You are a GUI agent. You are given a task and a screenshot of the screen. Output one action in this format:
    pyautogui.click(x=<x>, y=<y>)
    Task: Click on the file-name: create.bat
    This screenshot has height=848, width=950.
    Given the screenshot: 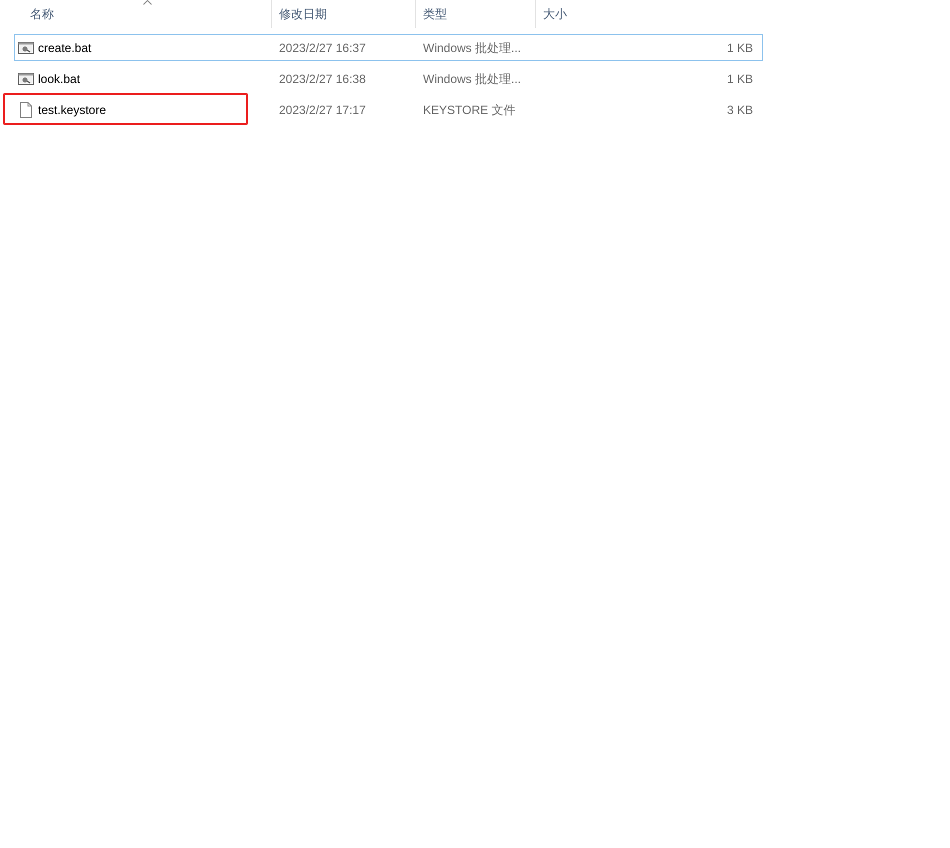 What is the action you would take?
    pyautogui.click(x=65, y=48)
    